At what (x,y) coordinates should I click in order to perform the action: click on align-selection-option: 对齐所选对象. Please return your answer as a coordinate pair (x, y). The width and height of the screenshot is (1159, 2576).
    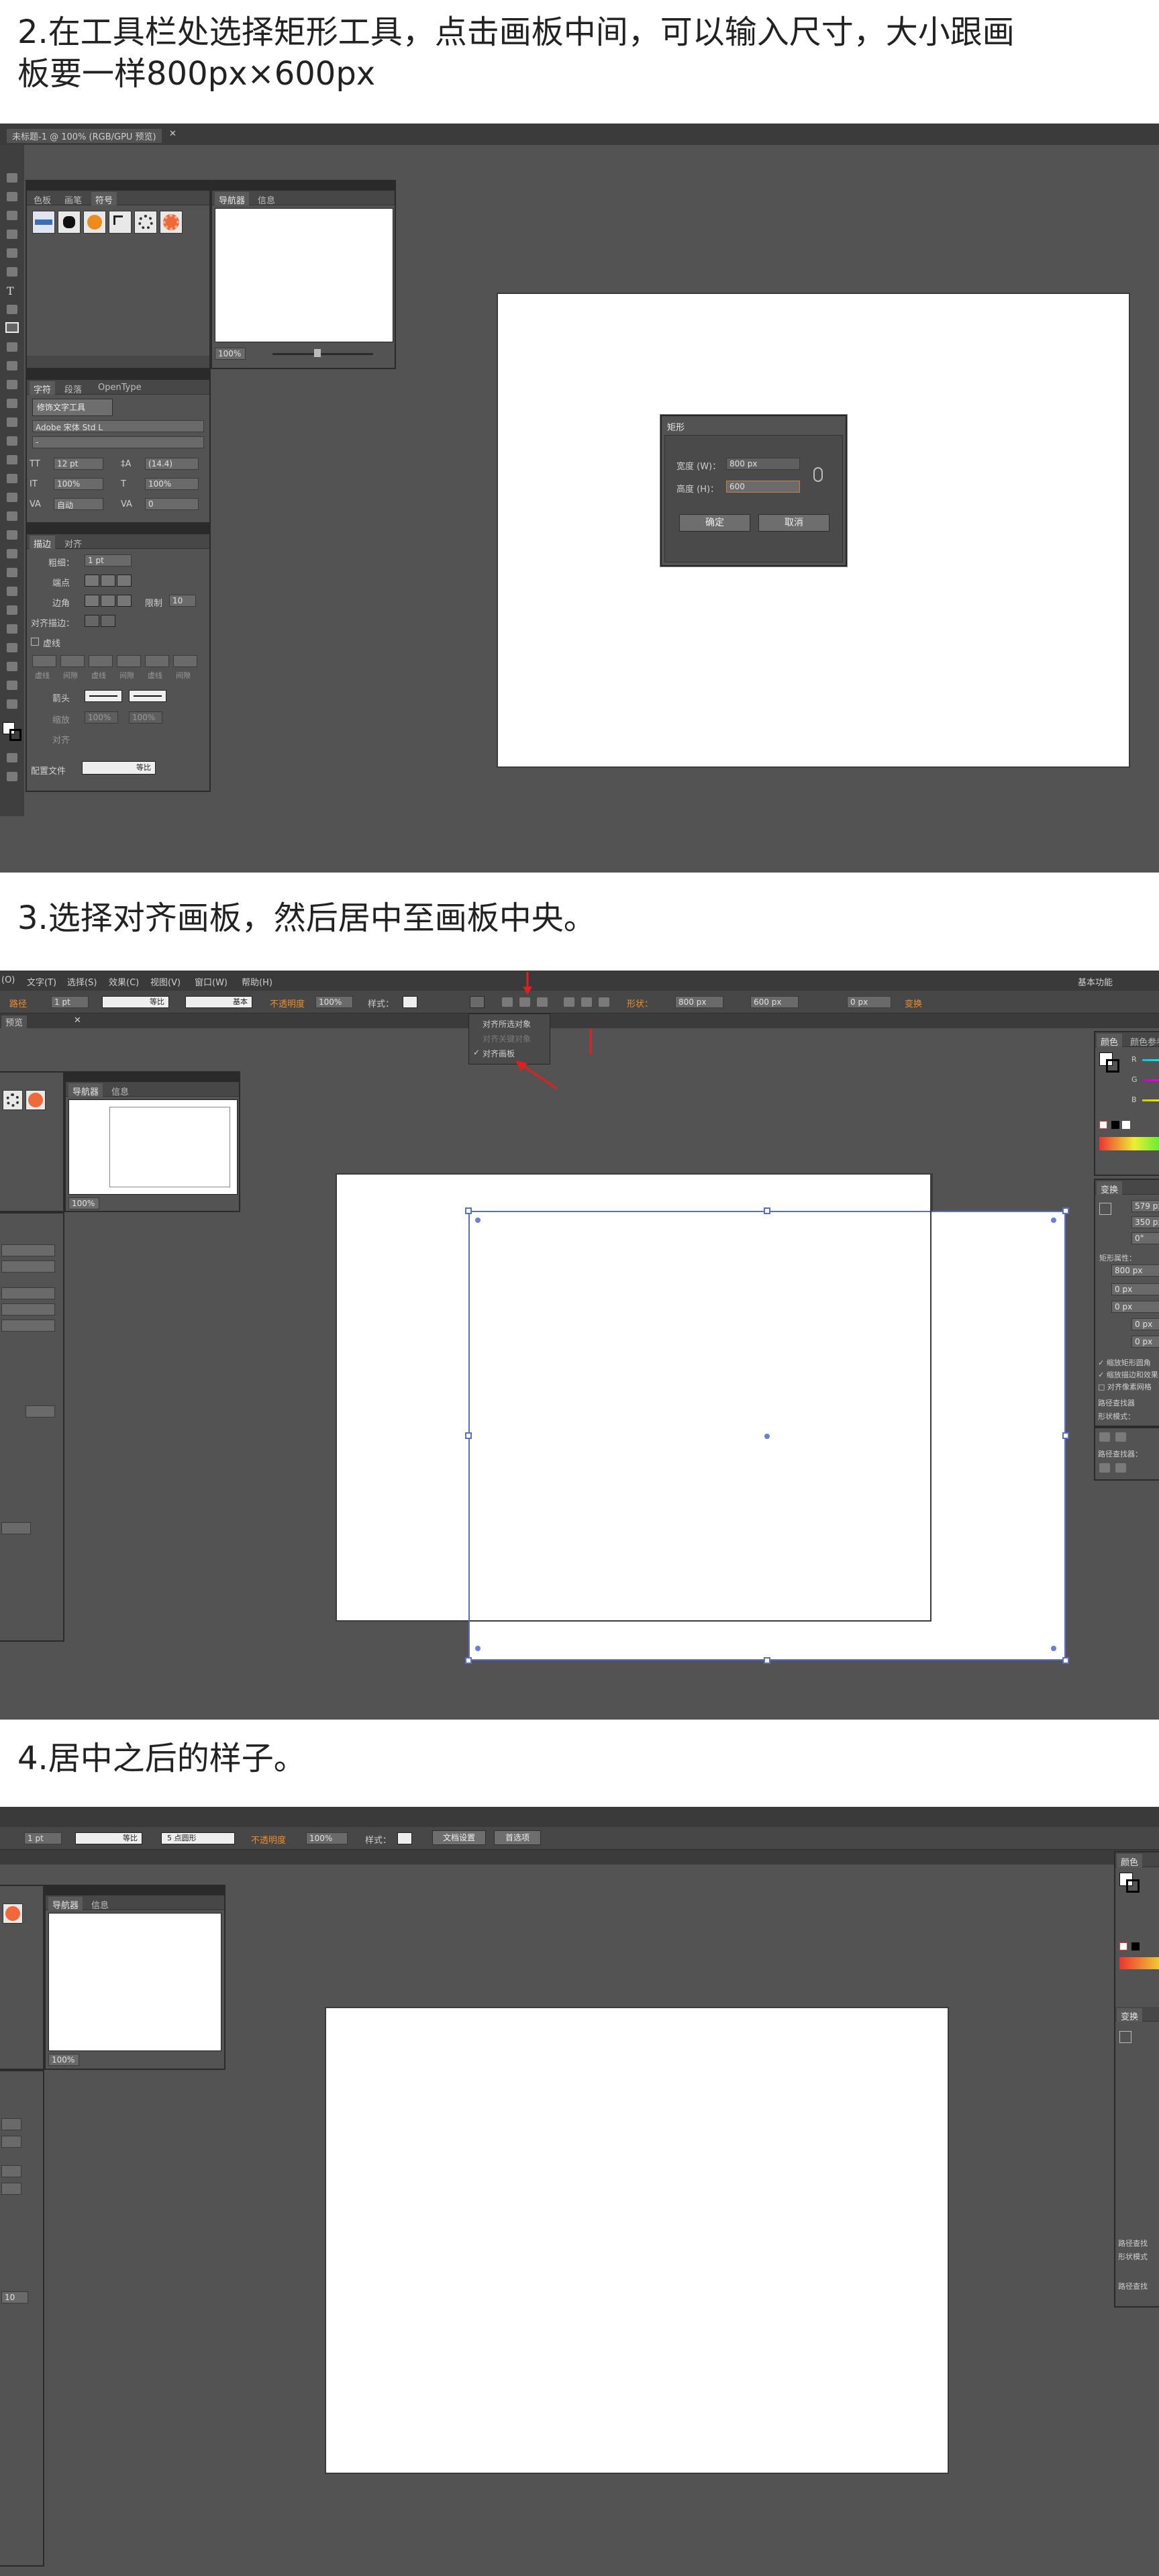
    Looking at the image, I should click on (507, 1024).